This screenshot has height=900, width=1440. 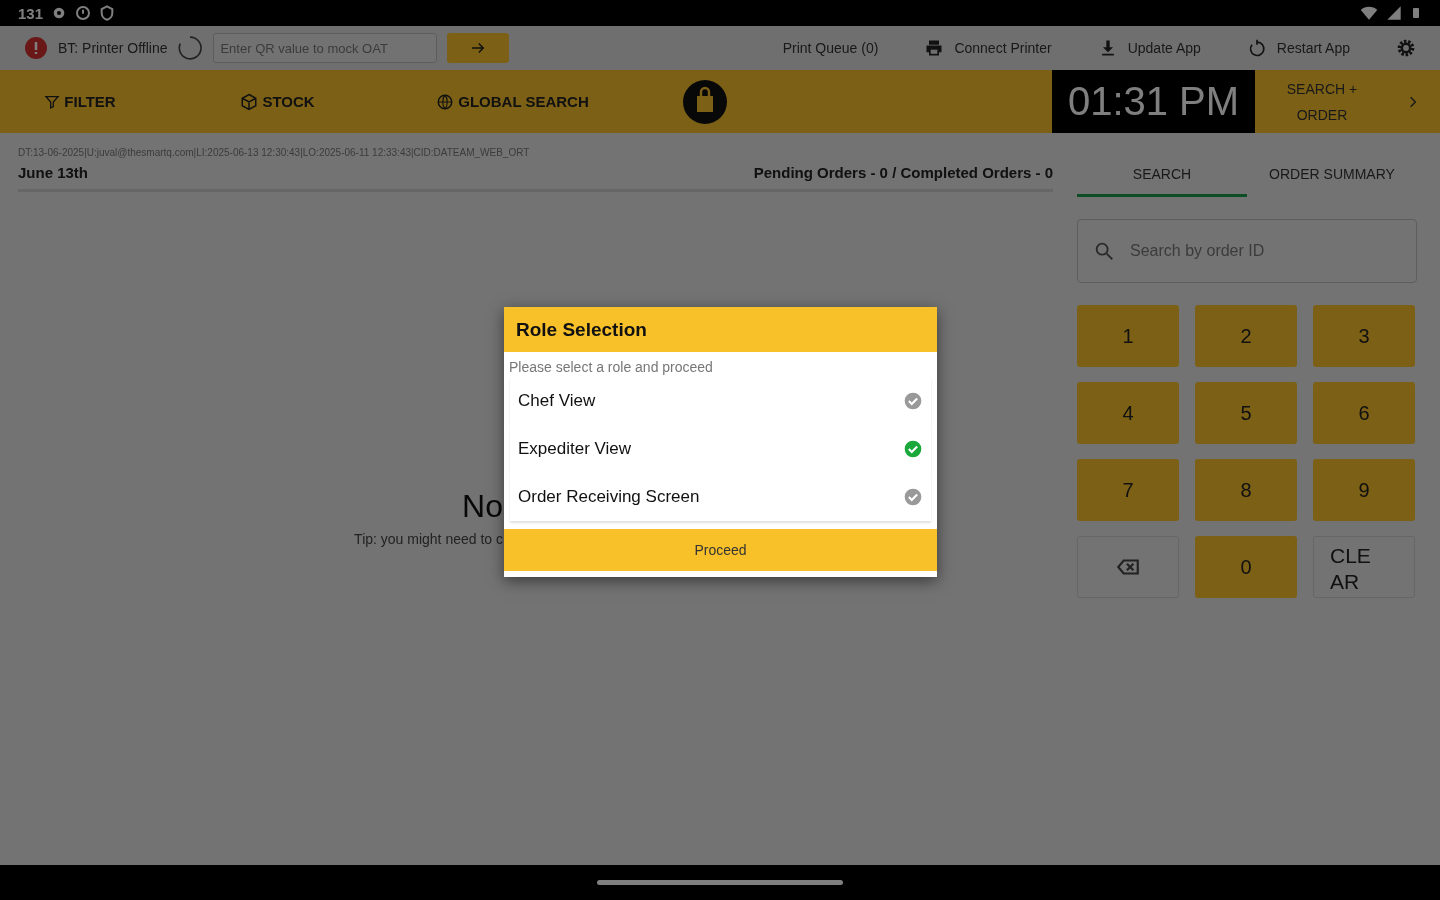 I want to click on role-option: Order Receiving Screen, so click(x=720, y=497).